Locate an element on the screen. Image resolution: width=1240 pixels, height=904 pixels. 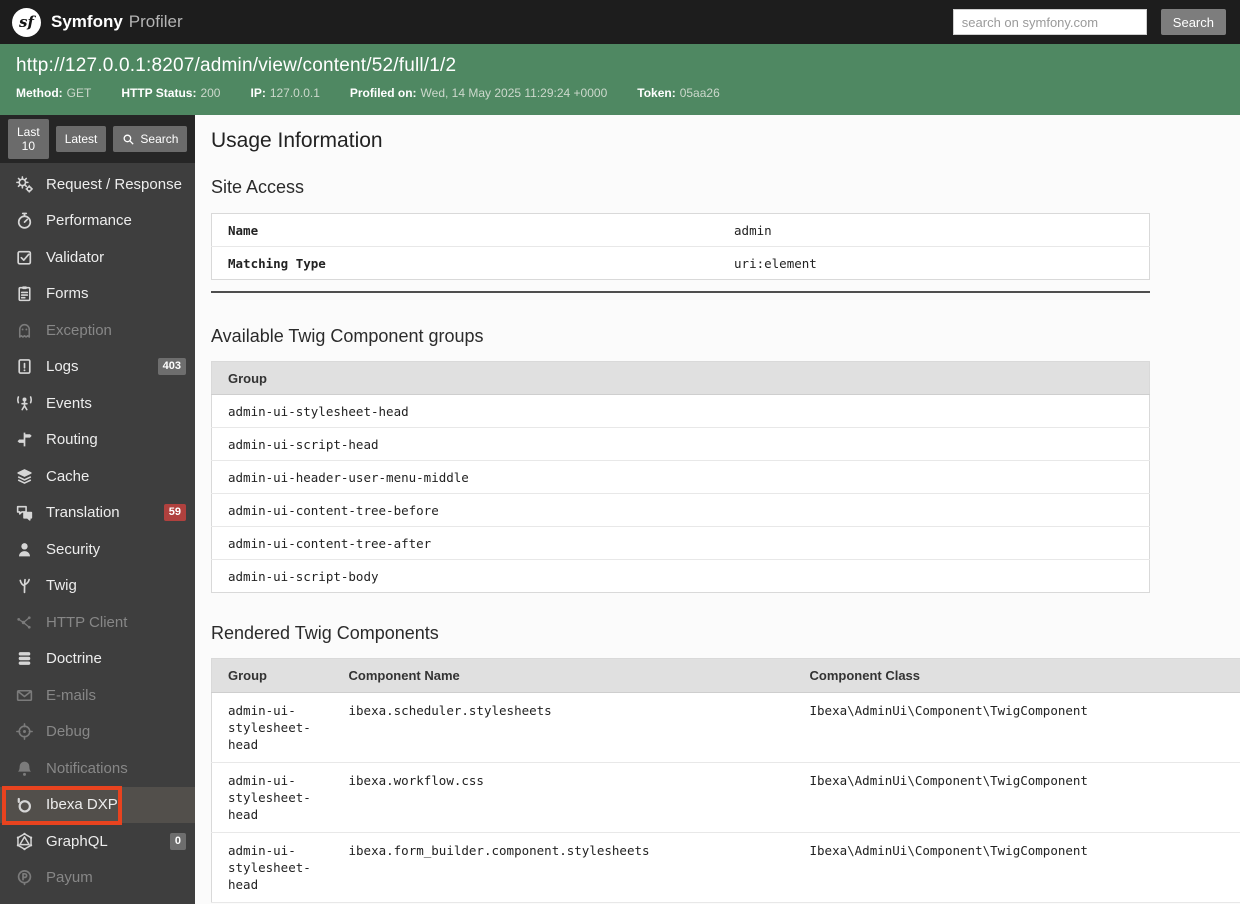
component-groups-heading: Available Twig Component groups is located at coordinates (347, 336).